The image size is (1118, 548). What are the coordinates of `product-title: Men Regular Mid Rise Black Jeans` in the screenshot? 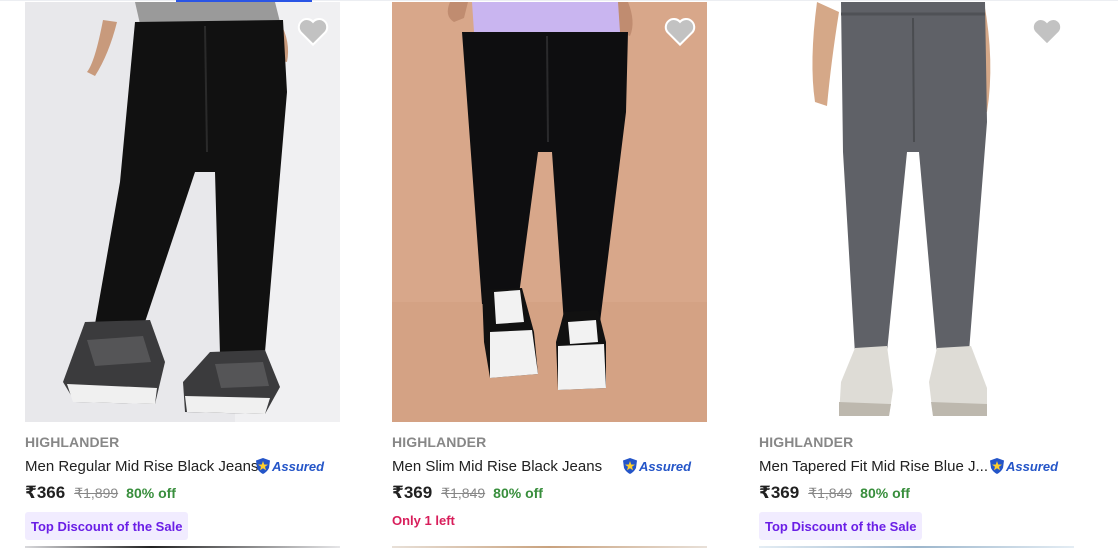 It's located at (141, 466).